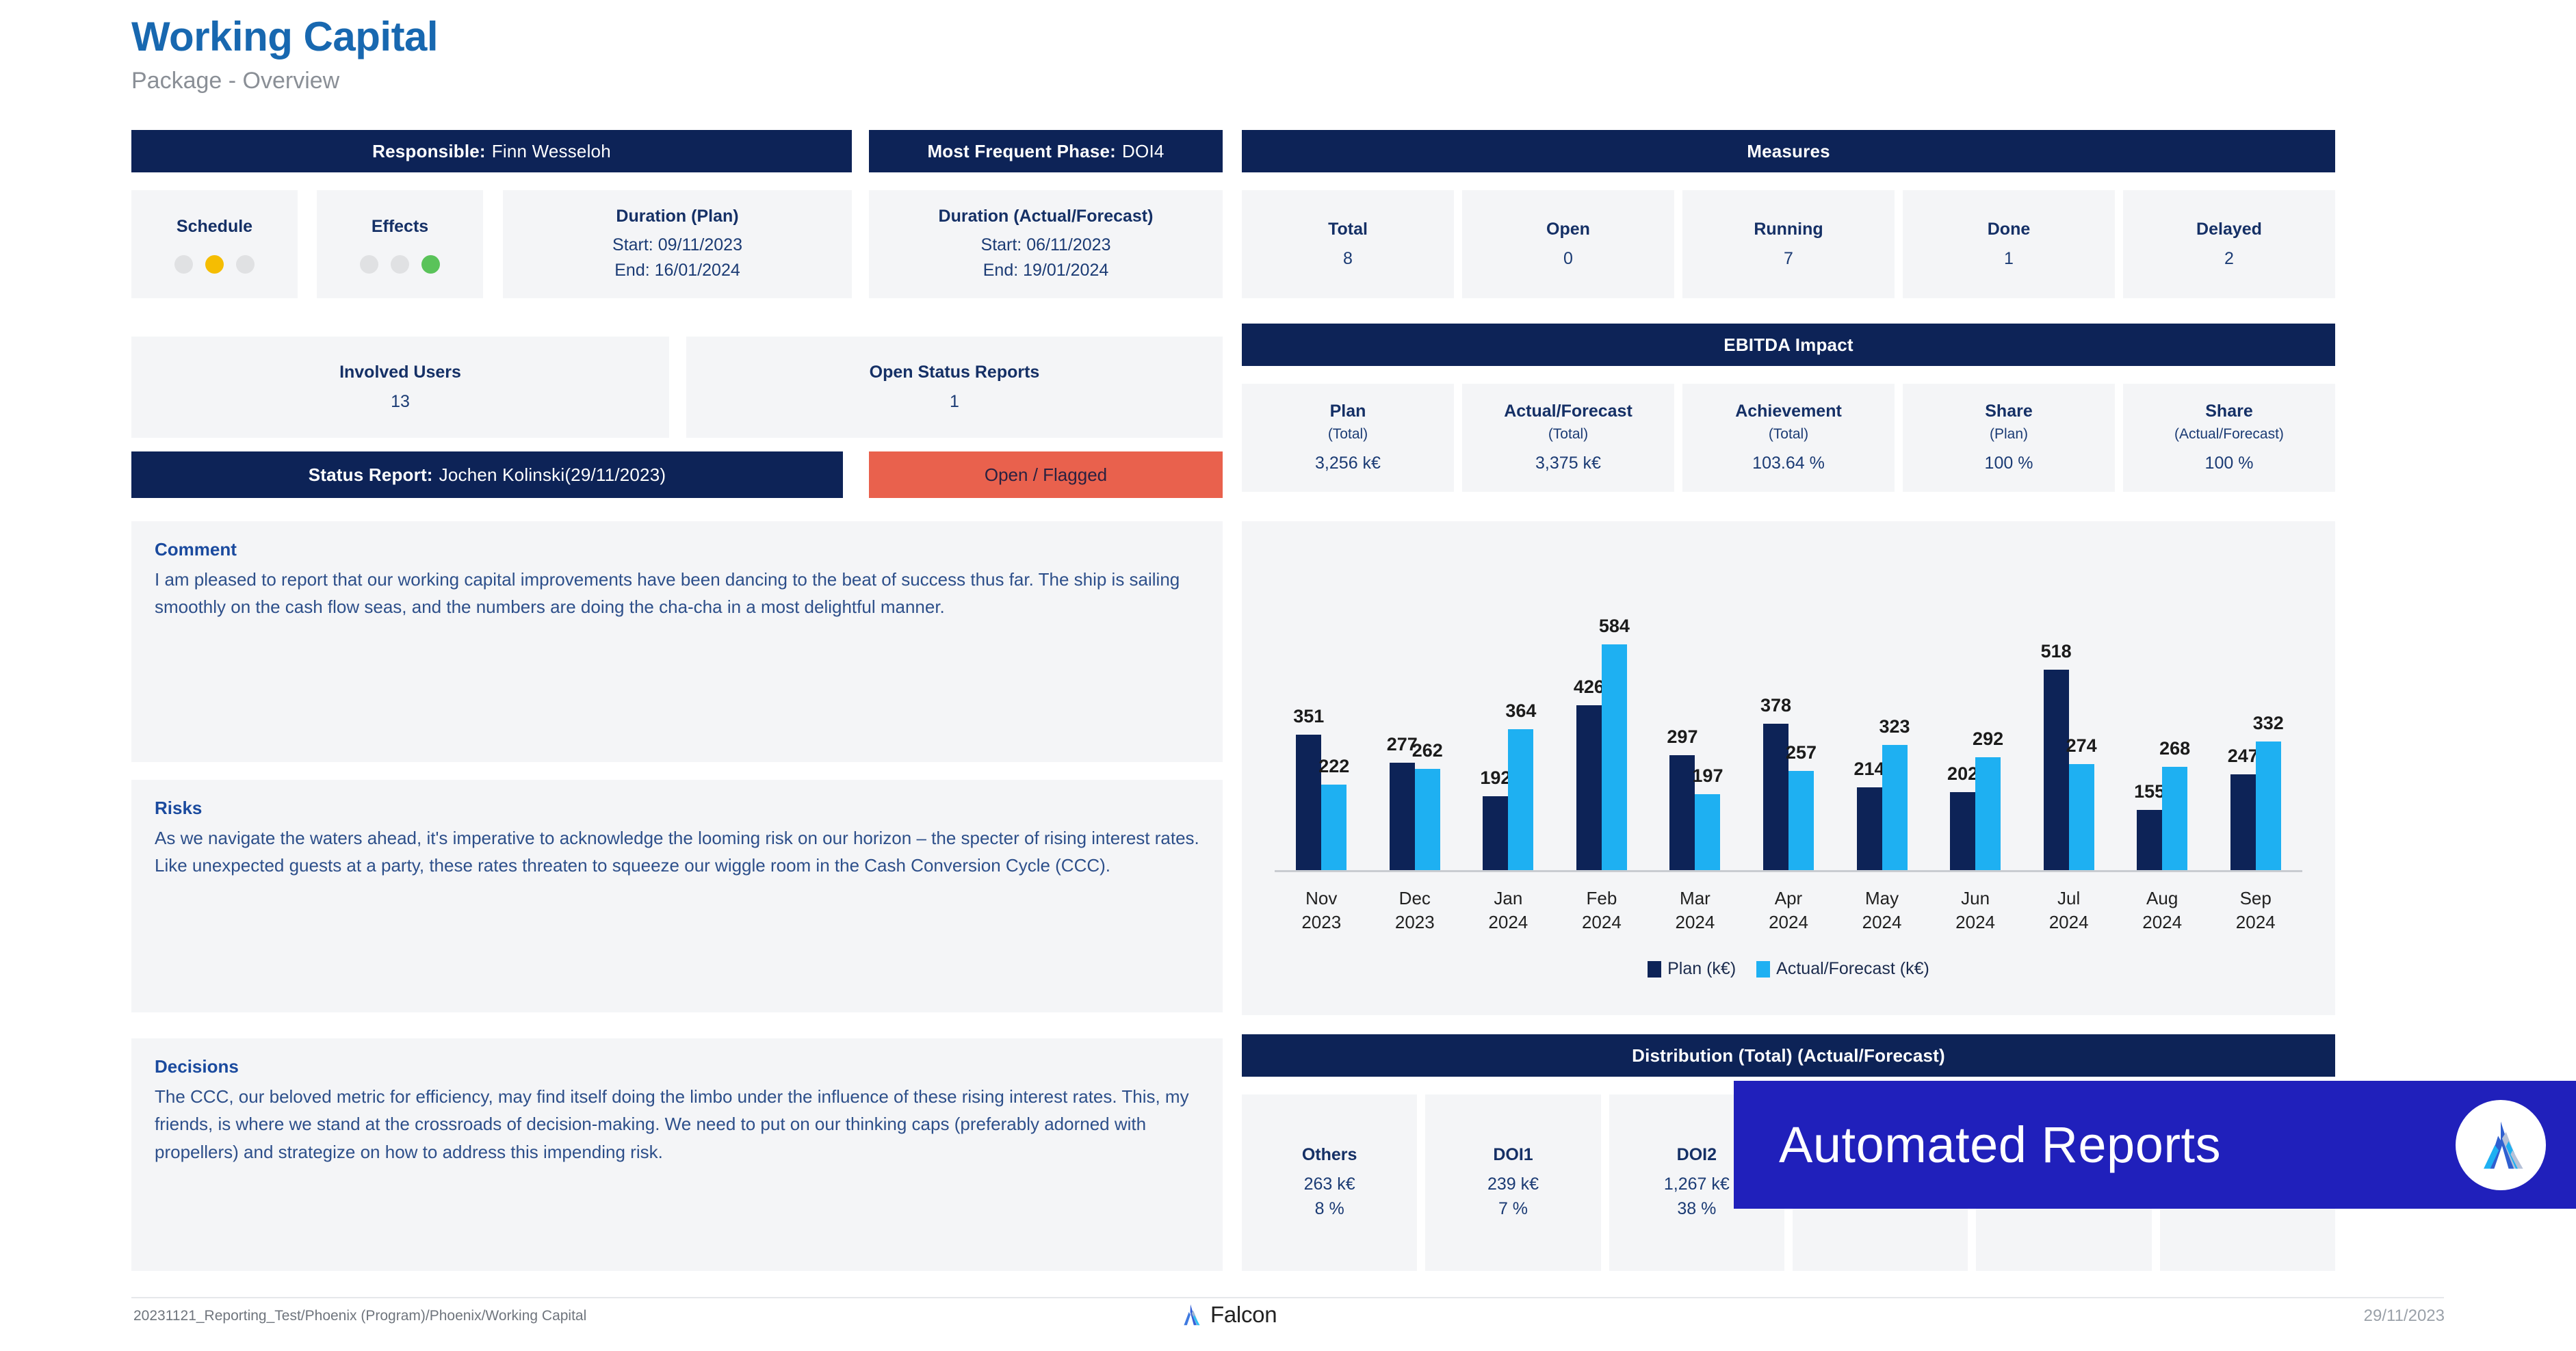  I want to click on chart-bar-plan: 155, so click(2149, 825).